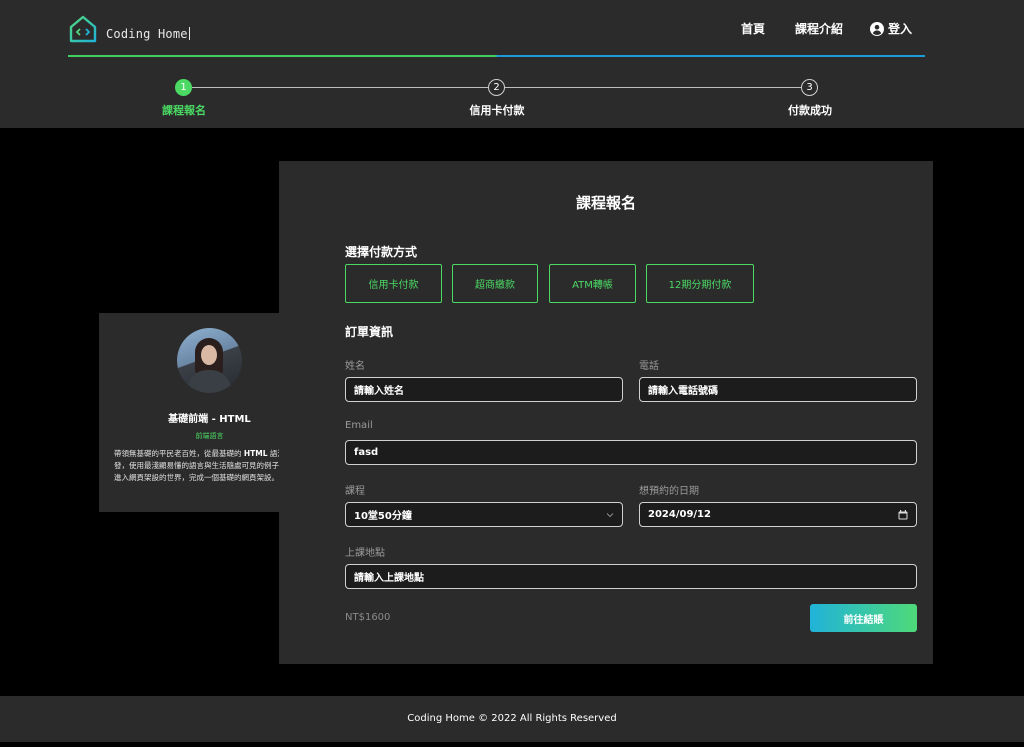 The height and width of the screenshot is (747, 1024). I want to click on text-cursor, so click(189, 33).